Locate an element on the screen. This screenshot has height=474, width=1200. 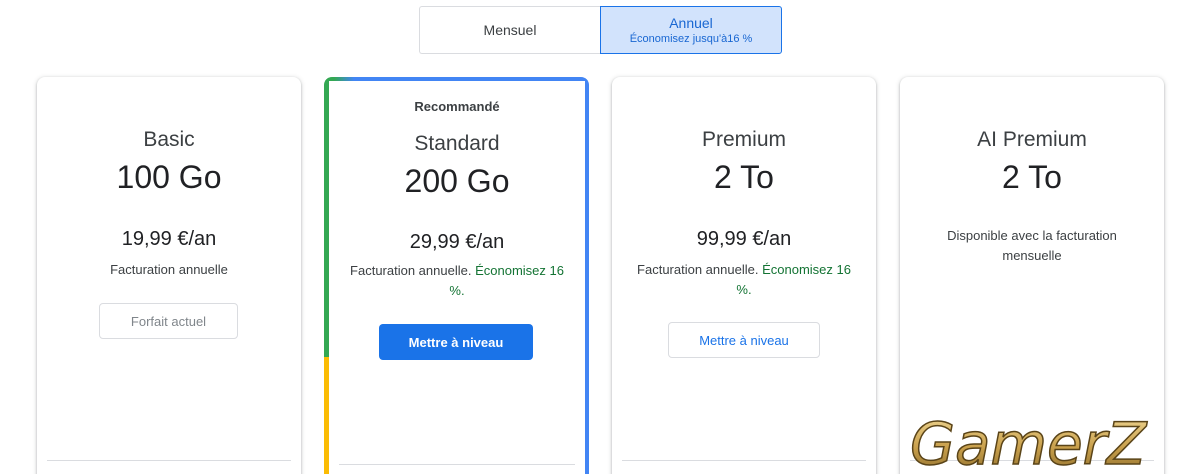
plan-price: 29,99 €/an is located at coordinates (457, 242).